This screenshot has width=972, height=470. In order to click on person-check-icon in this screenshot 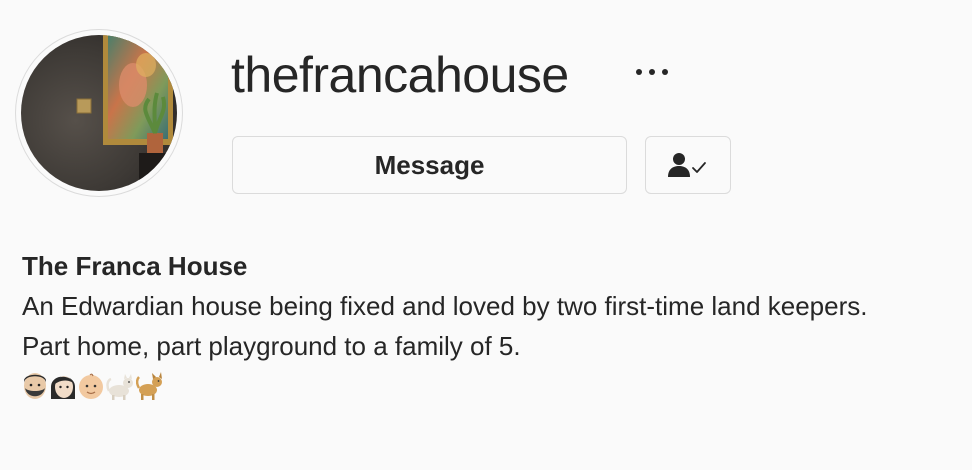, I will do `click(687, 165)`.